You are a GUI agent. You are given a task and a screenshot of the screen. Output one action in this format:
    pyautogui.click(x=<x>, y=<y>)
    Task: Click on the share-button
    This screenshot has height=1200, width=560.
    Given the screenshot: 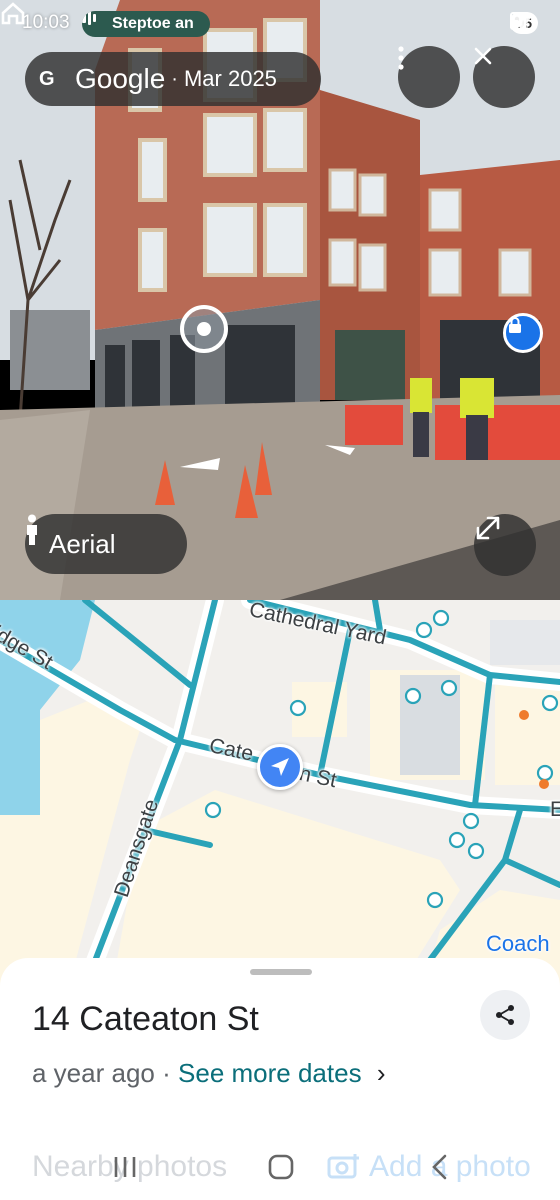 What is the action you would take?
    pyautogui.click(x=505, y=1015)
    